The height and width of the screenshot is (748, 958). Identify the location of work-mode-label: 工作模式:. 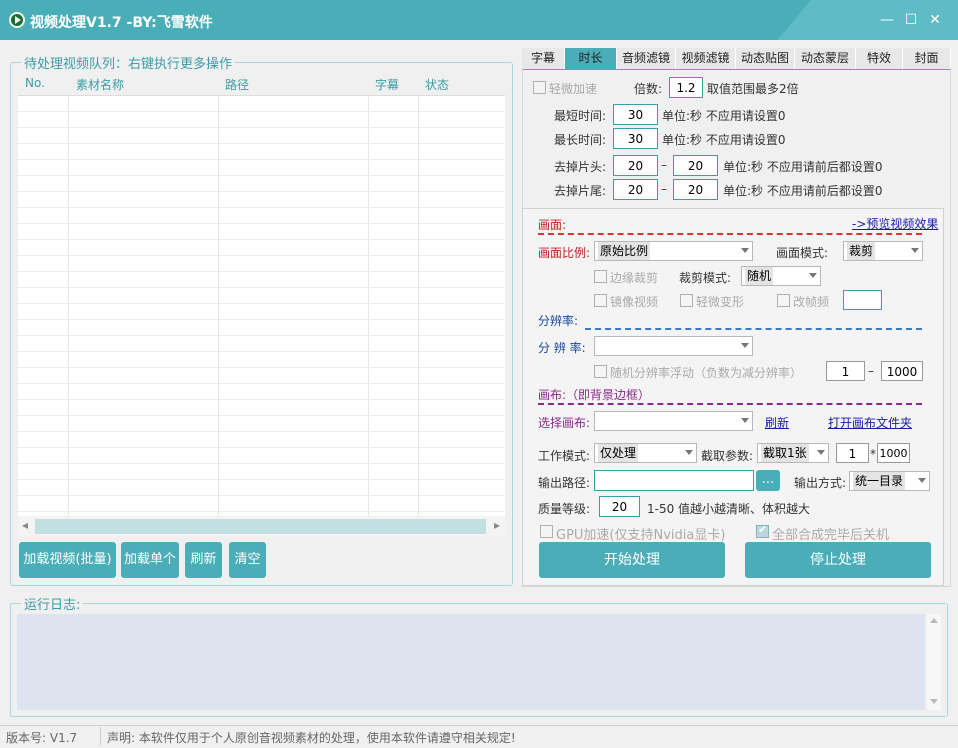
(564, 456).